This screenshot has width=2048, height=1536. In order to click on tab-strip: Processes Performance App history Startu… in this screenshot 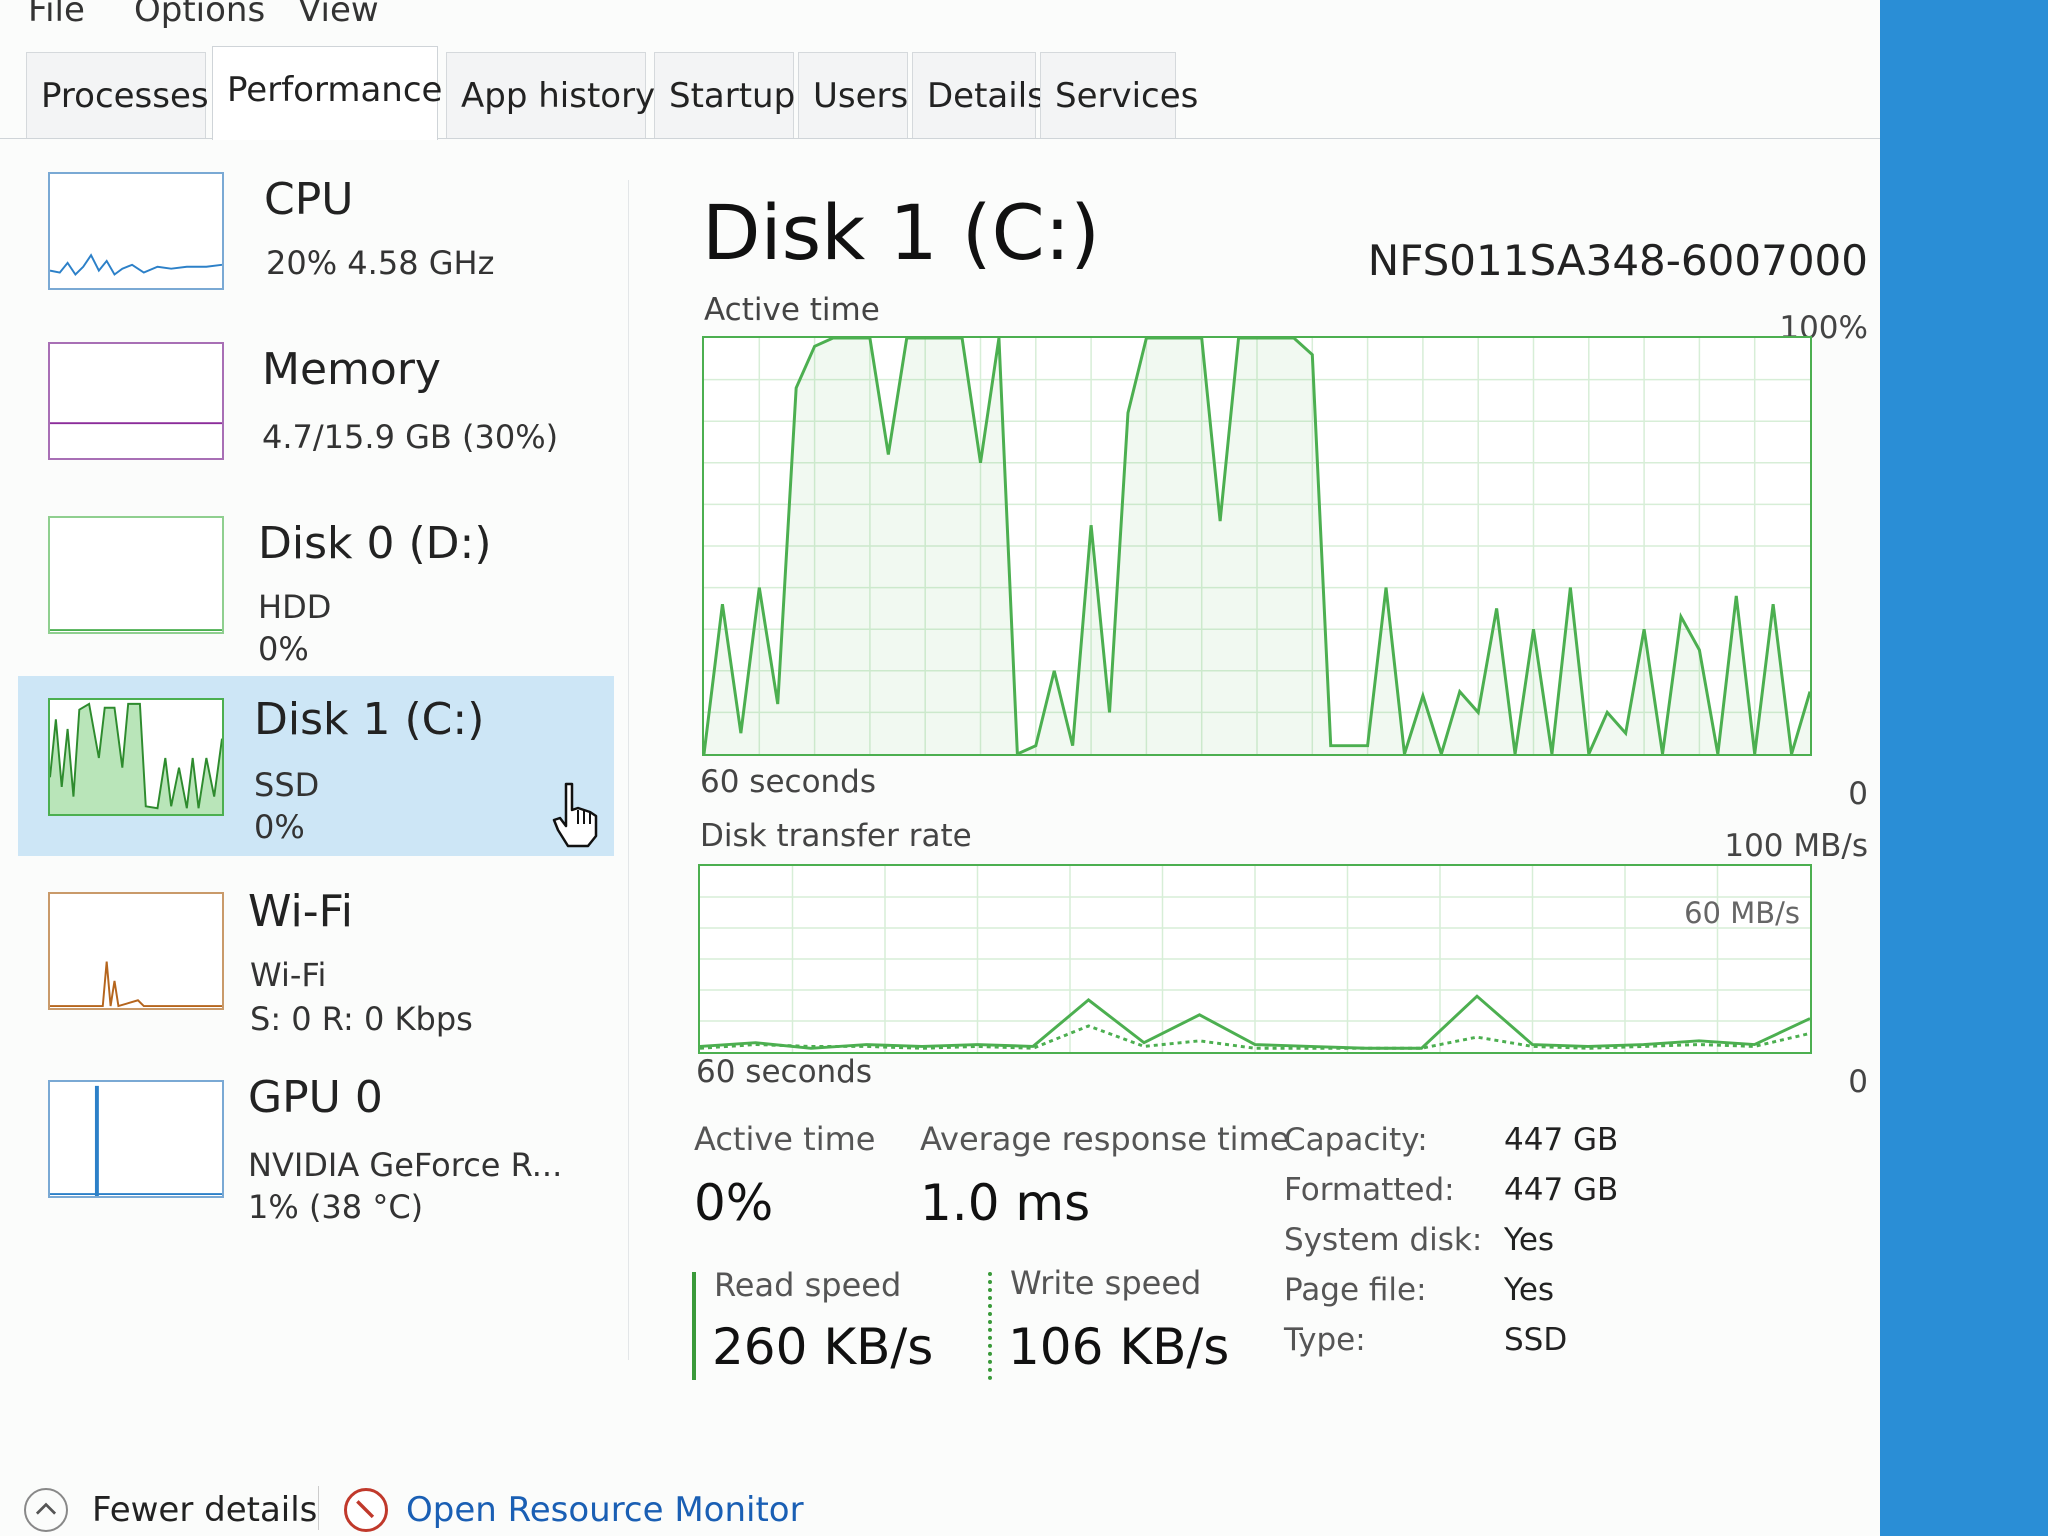, I will do `click(940, 93)`.